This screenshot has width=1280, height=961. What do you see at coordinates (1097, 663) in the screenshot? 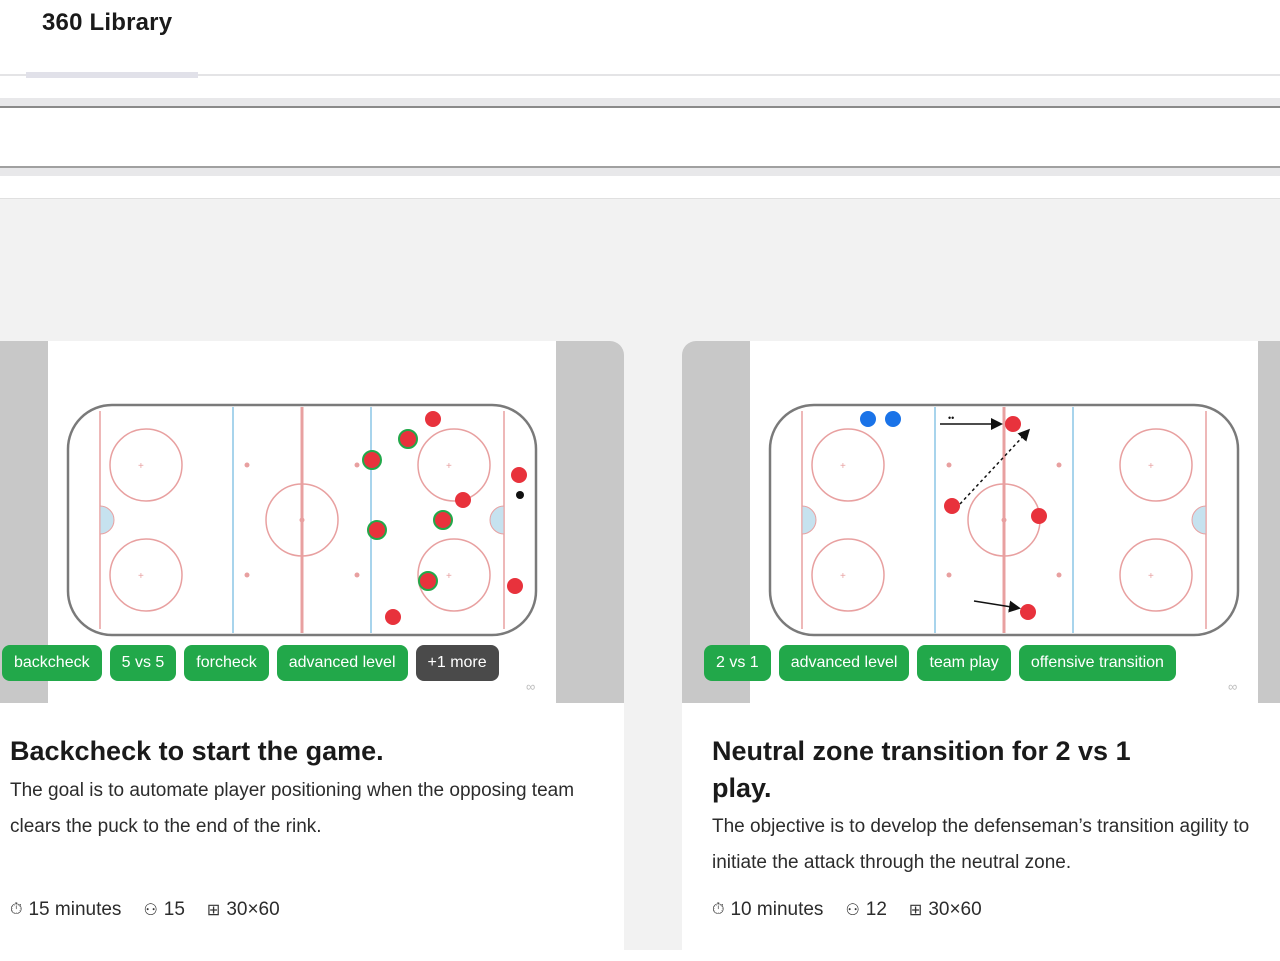
I see `tag: offensive transition` at bounding box center [1097, 663].